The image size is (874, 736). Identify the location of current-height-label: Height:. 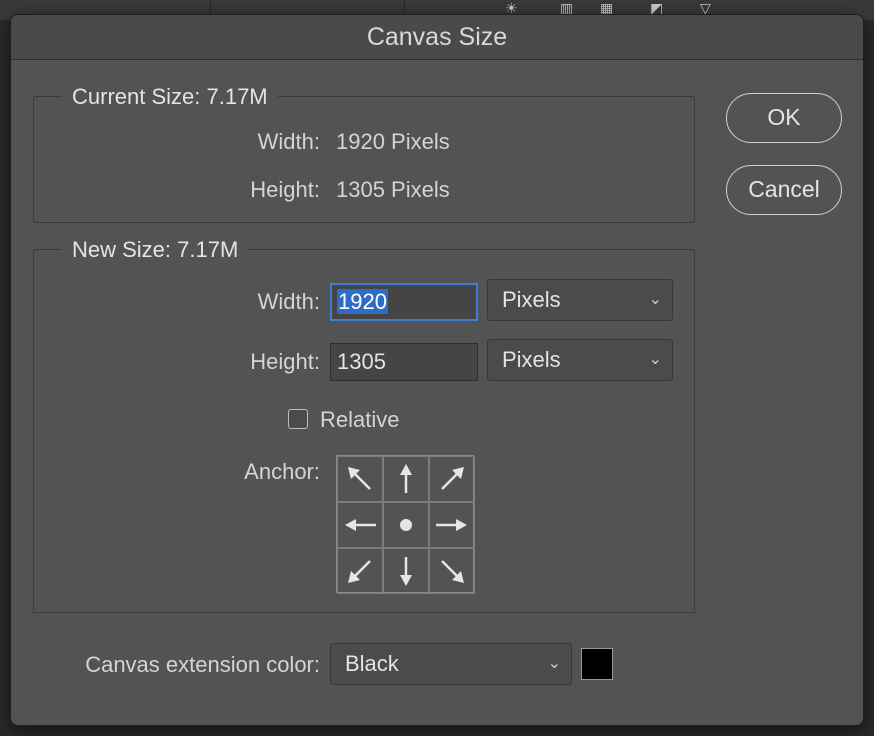
(285, 189).